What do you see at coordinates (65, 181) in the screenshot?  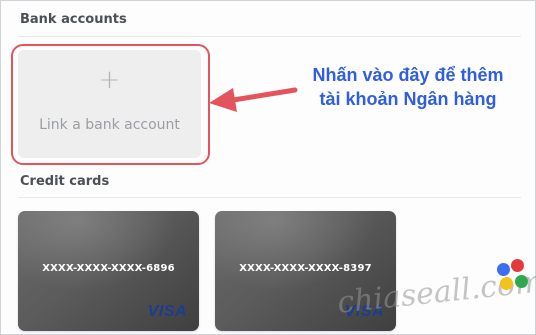 I see `credit-cards-heading: Credit cards` at bounding box center [65, 181].